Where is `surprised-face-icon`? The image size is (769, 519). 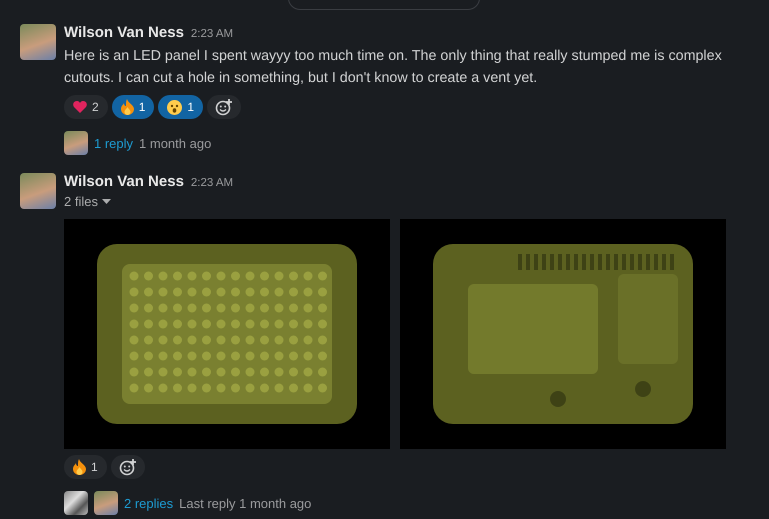 surprised-face-icon is located at coordinates (174, 107).